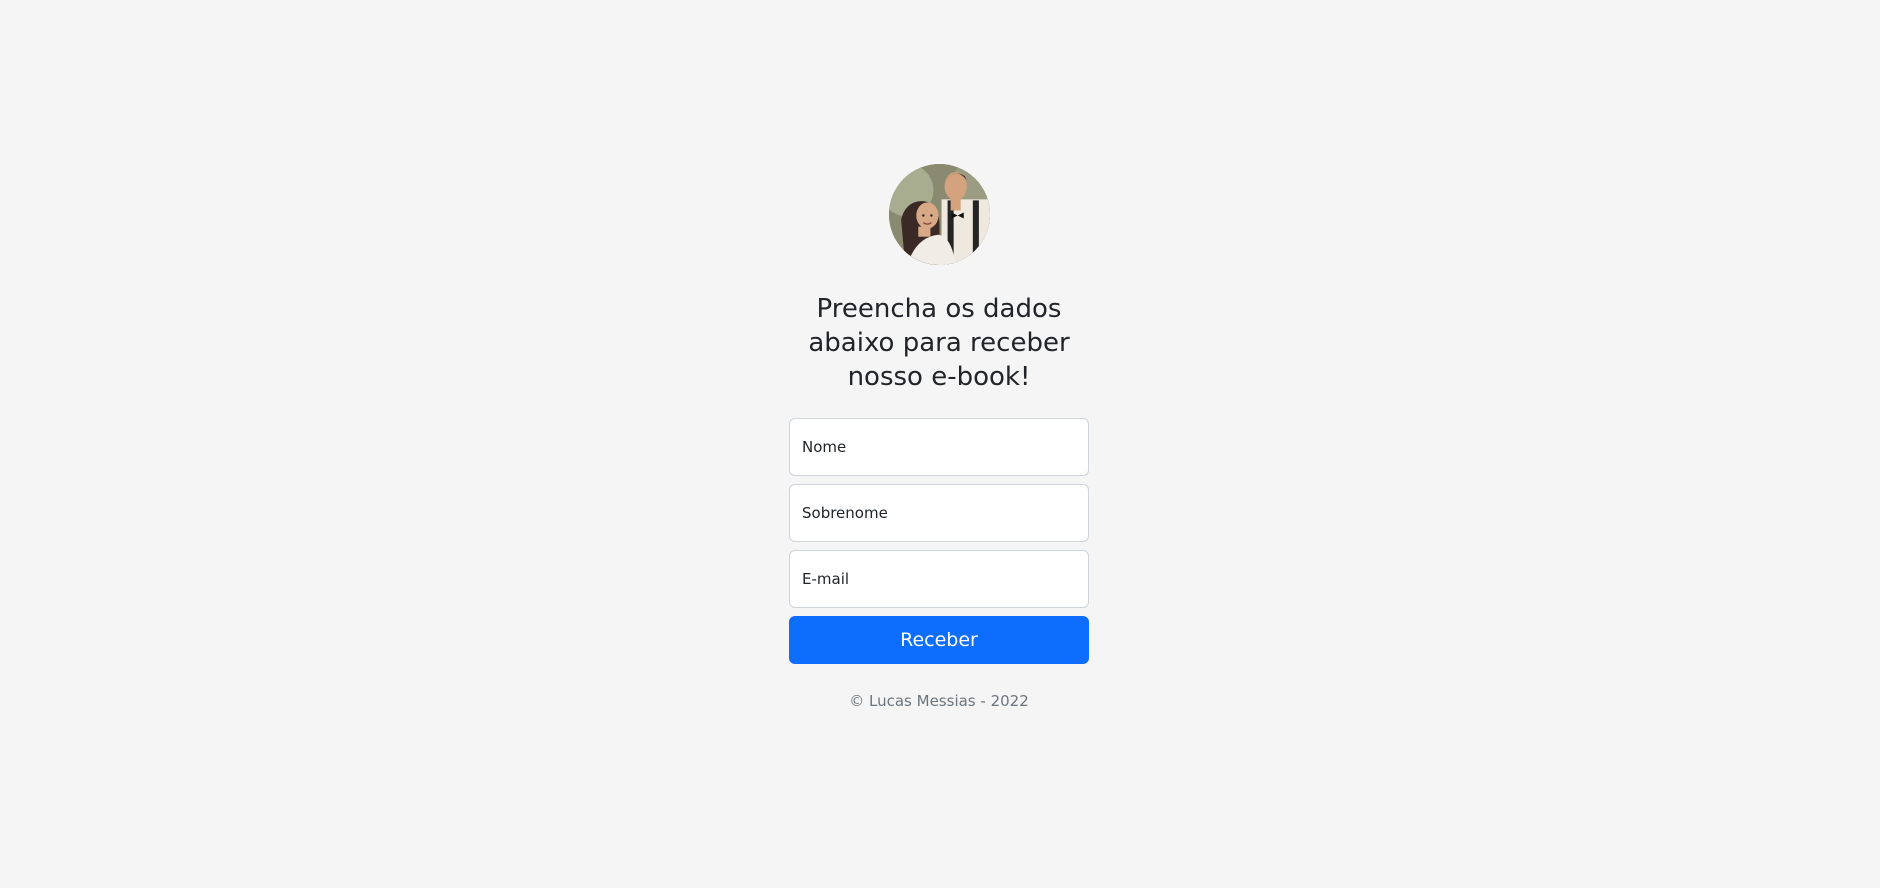 The image size is (1880, 888). I want to click on footer-copyright: © Lucas Messias - 2022, so click(939, 701).